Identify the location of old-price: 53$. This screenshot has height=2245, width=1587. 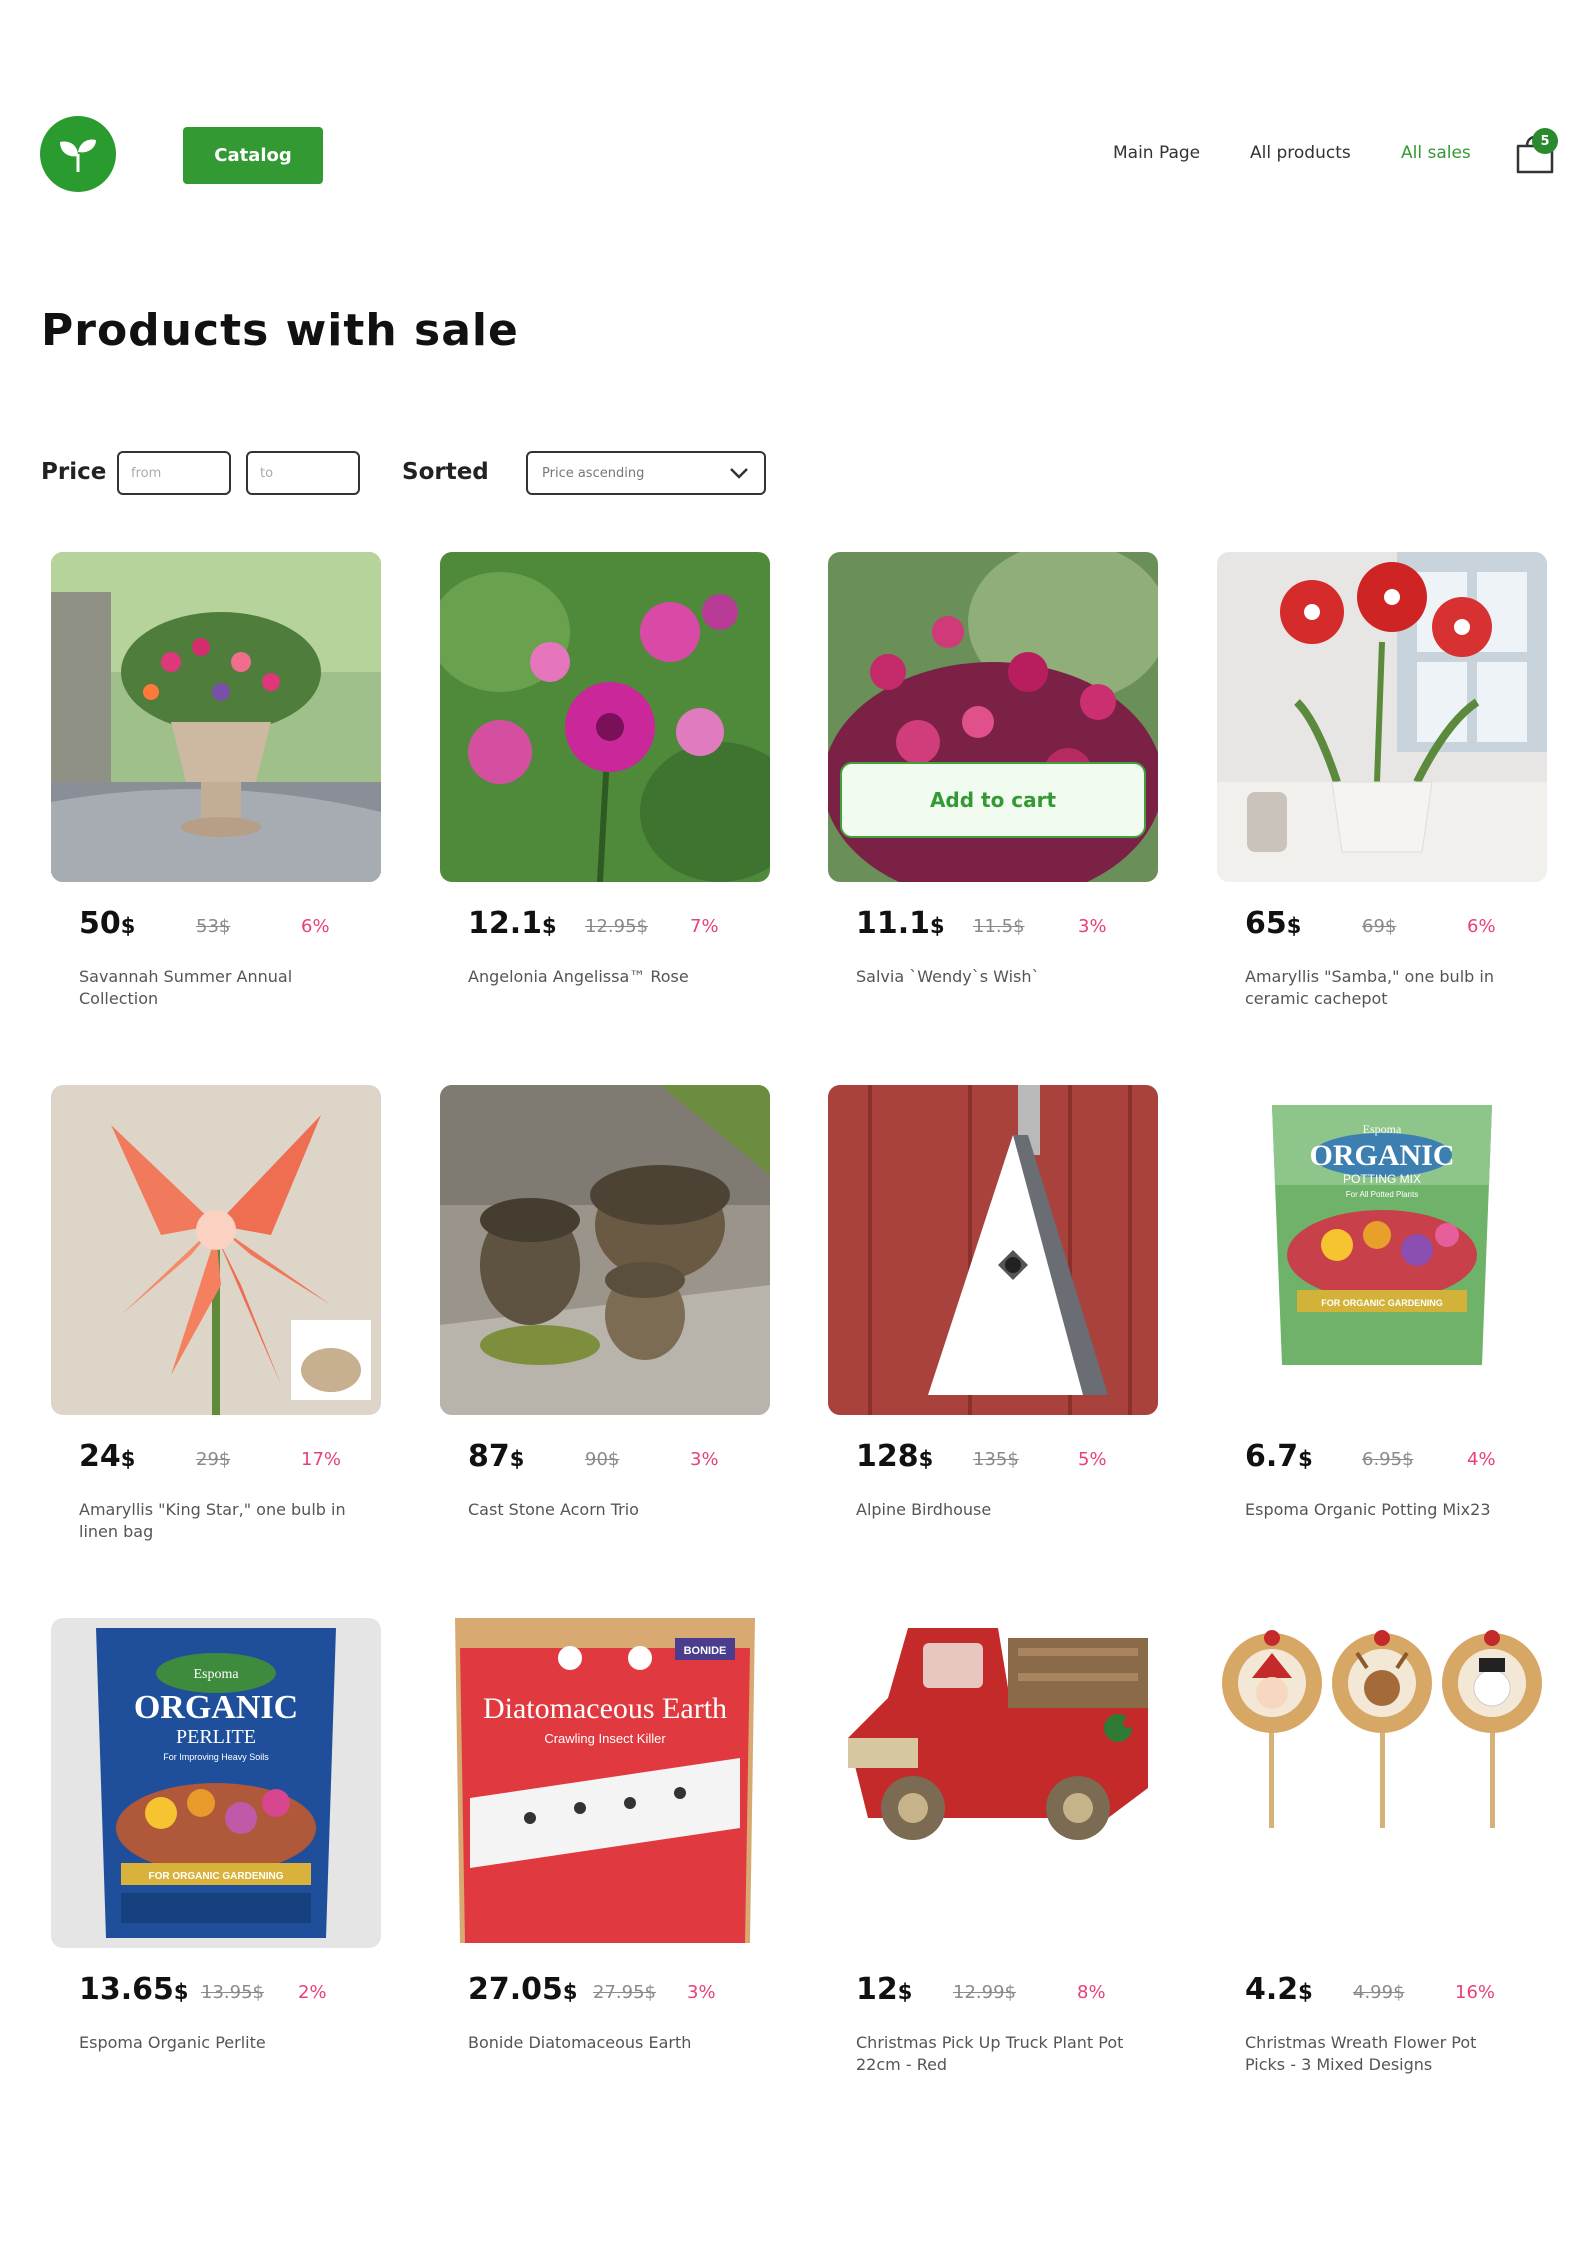
(213, 926).